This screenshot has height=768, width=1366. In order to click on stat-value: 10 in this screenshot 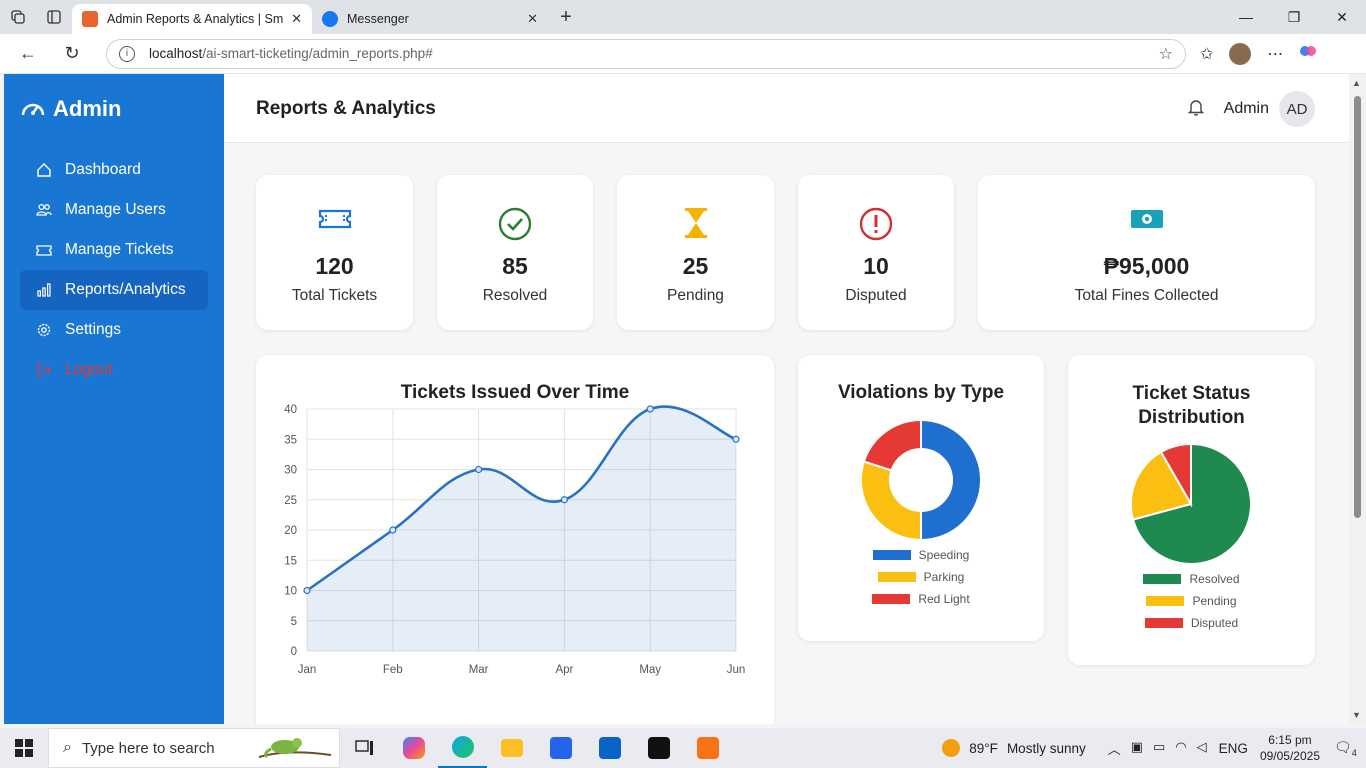, I will do `click(876, 266)`.